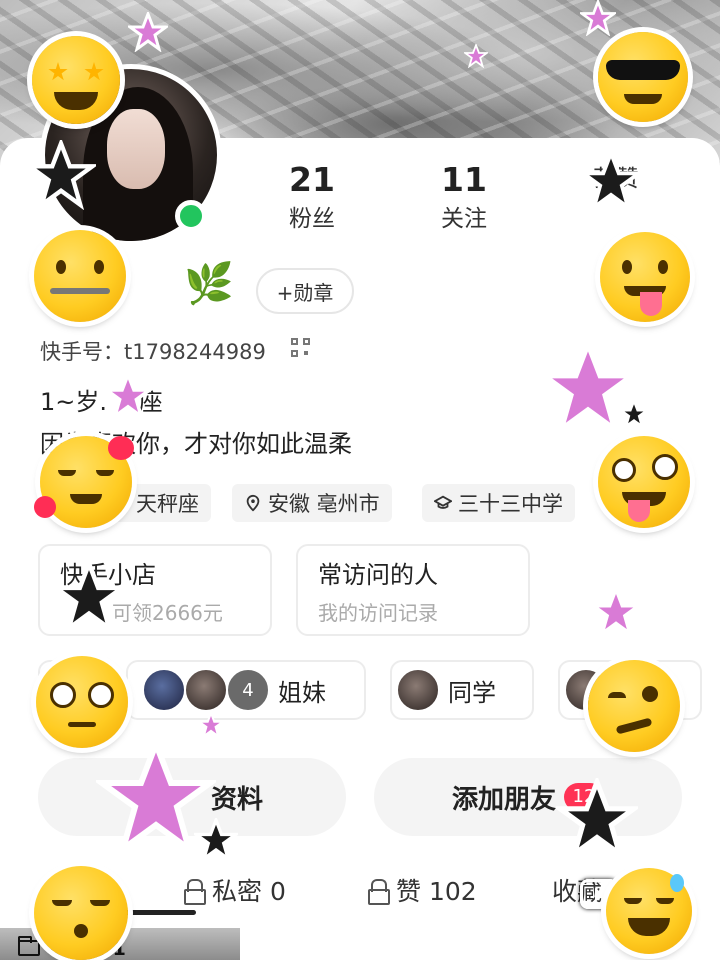  Describe the element at coordinates (253, 503) in the screenshot. I see `location-pin-icon` at that location.